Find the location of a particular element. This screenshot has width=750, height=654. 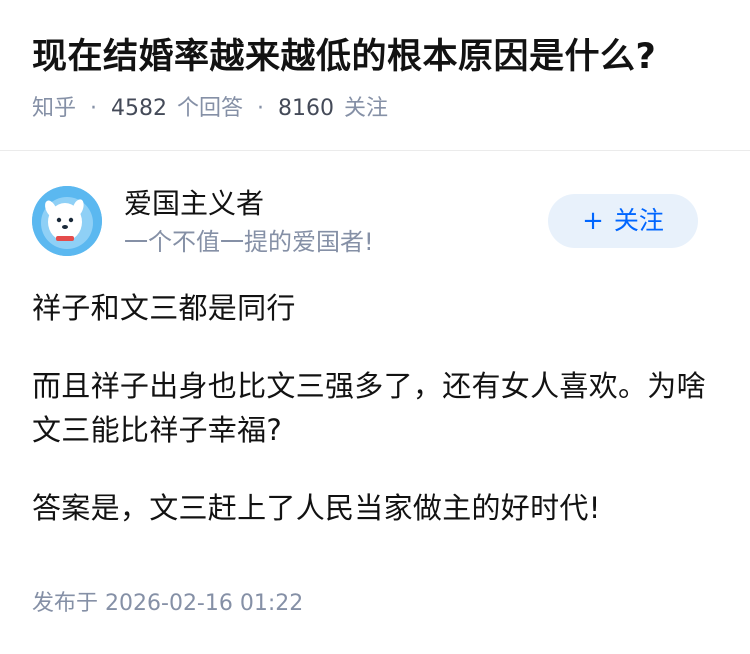

question-meta: 知乎 · 4582 个回答 · 8160 关注 is located at coordinates (210, 109).